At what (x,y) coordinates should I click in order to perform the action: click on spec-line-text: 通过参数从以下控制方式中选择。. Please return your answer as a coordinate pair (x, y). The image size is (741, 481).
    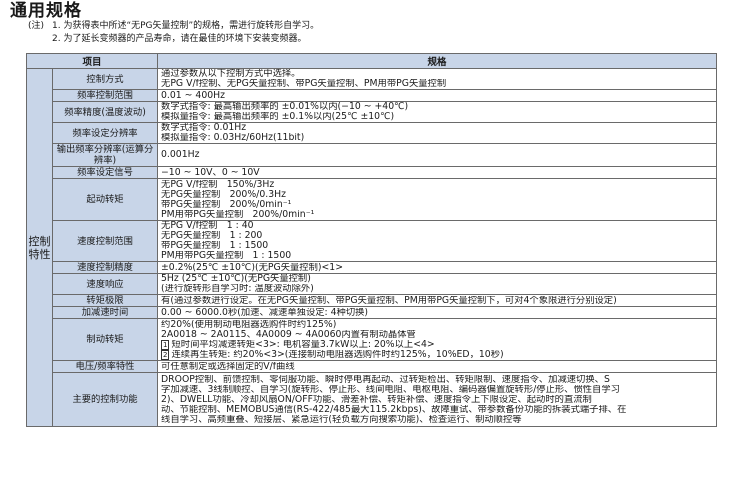
    Looking at the image, I should click on (231, 74).